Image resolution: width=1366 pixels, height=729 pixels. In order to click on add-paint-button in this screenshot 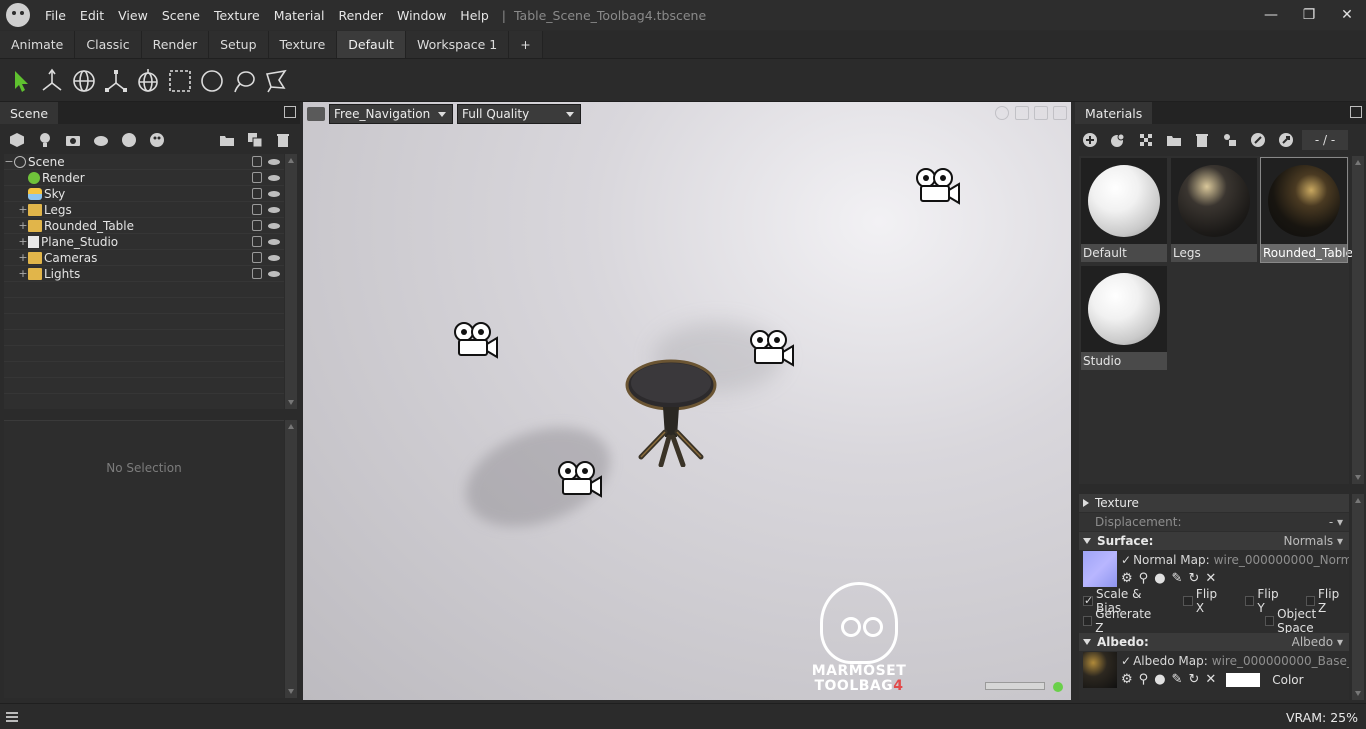, I will do `click(157, 140)`.